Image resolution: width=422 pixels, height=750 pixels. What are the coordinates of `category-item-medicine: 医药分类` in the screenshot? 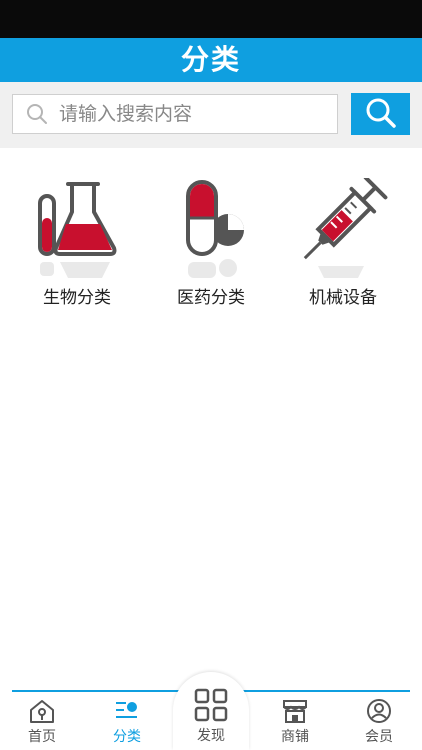 It's located at (211, 248).